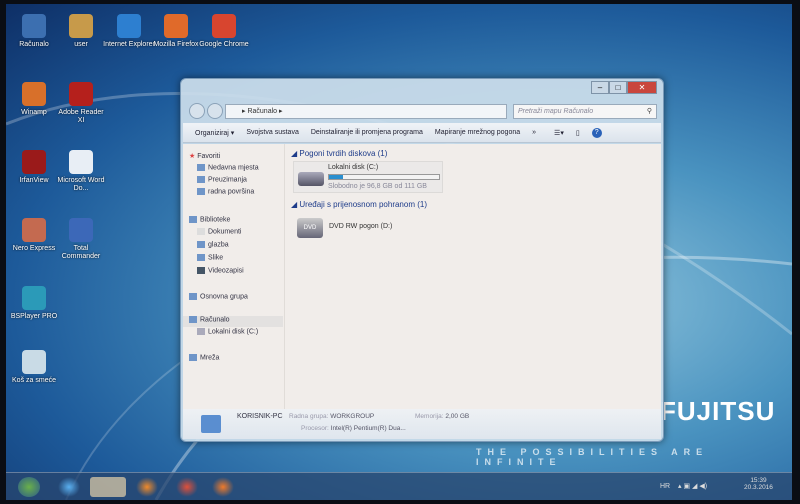 The image size is (800, 504). I want to click on nav-network: Mreža, so click(204, 357).